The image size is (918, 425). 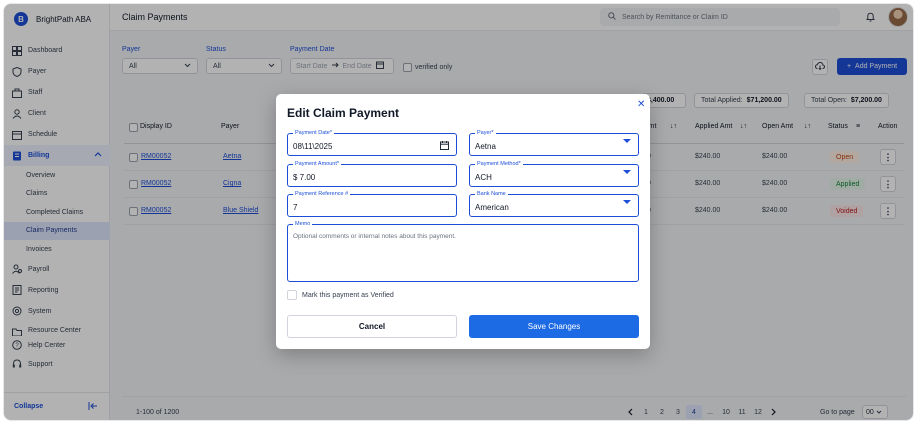 What do you see at coordinates (485, 133) in the screenshot?
I see `payer-label: Payer*` at bounding box center [485, 133].